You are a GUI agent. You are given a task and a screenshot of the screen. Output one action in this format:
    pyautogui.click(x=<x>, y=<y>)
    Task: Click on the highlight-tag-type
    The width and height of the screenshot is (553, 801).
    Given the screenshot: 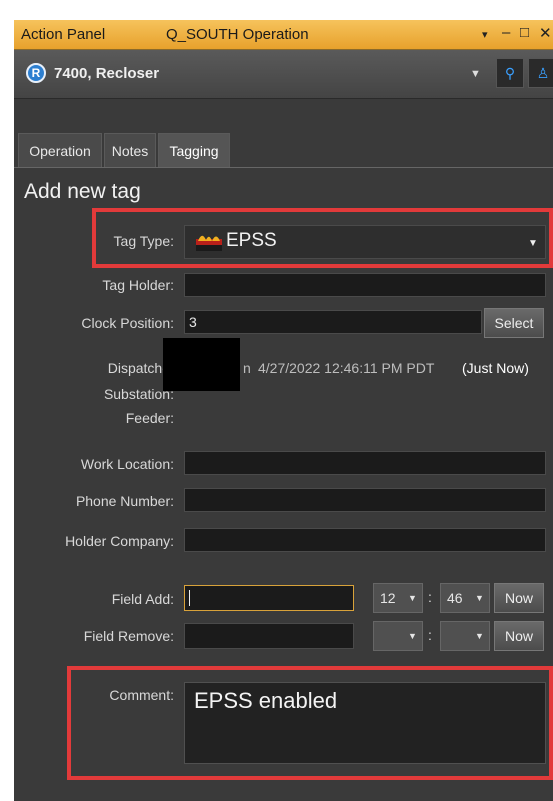 What is the action you would take?
    pyautogui.click(x=322, y=238)
    